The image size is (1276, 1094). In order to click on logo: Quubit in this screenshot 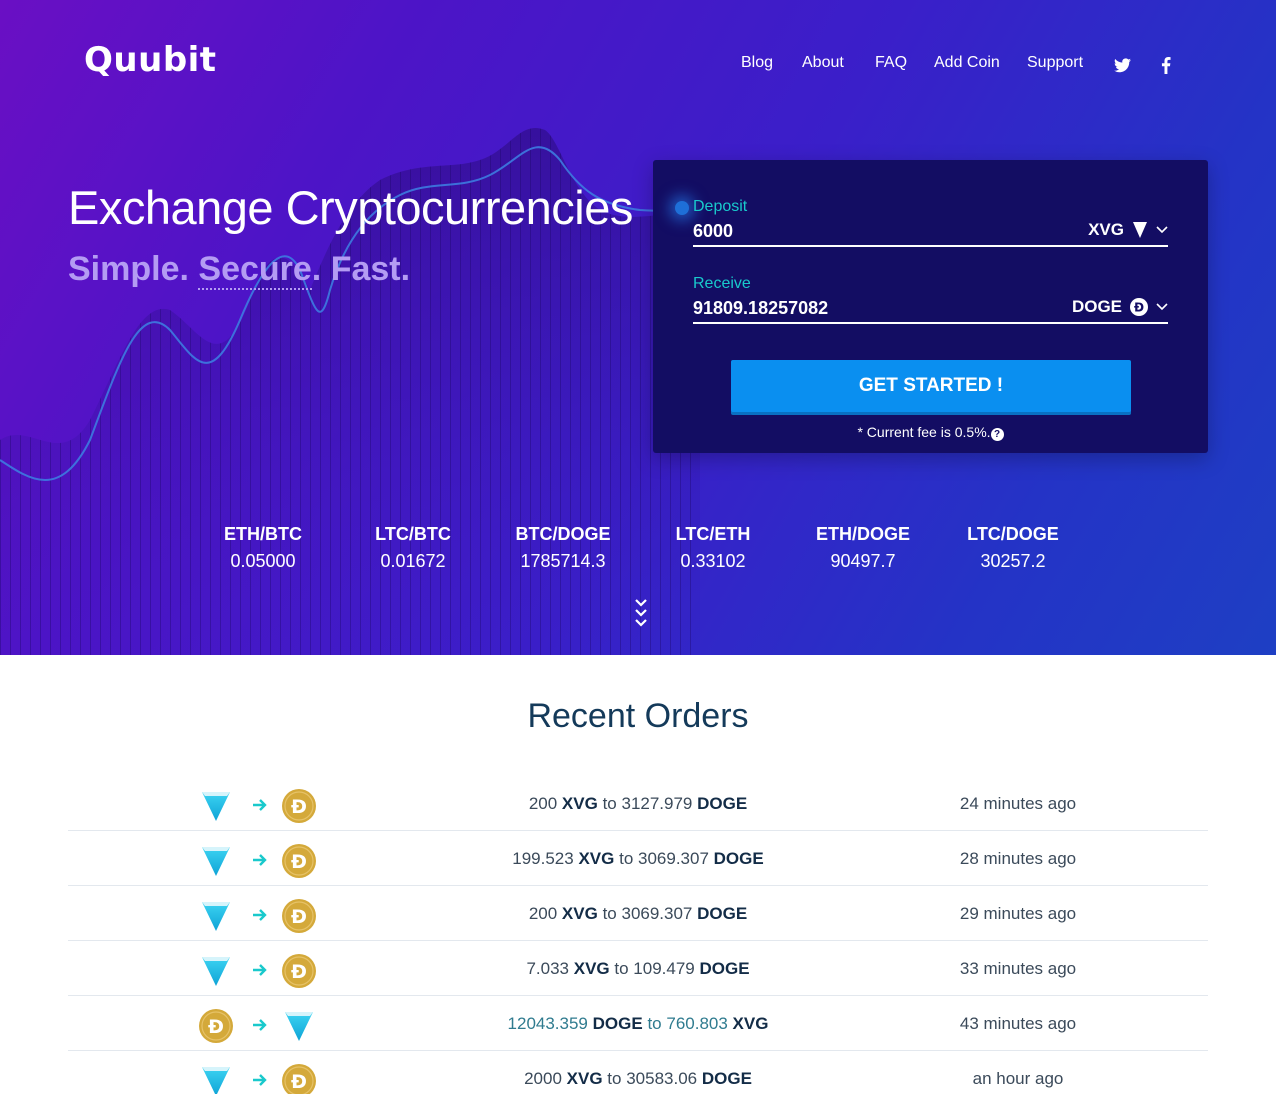, I will do `click(150, 60)`.